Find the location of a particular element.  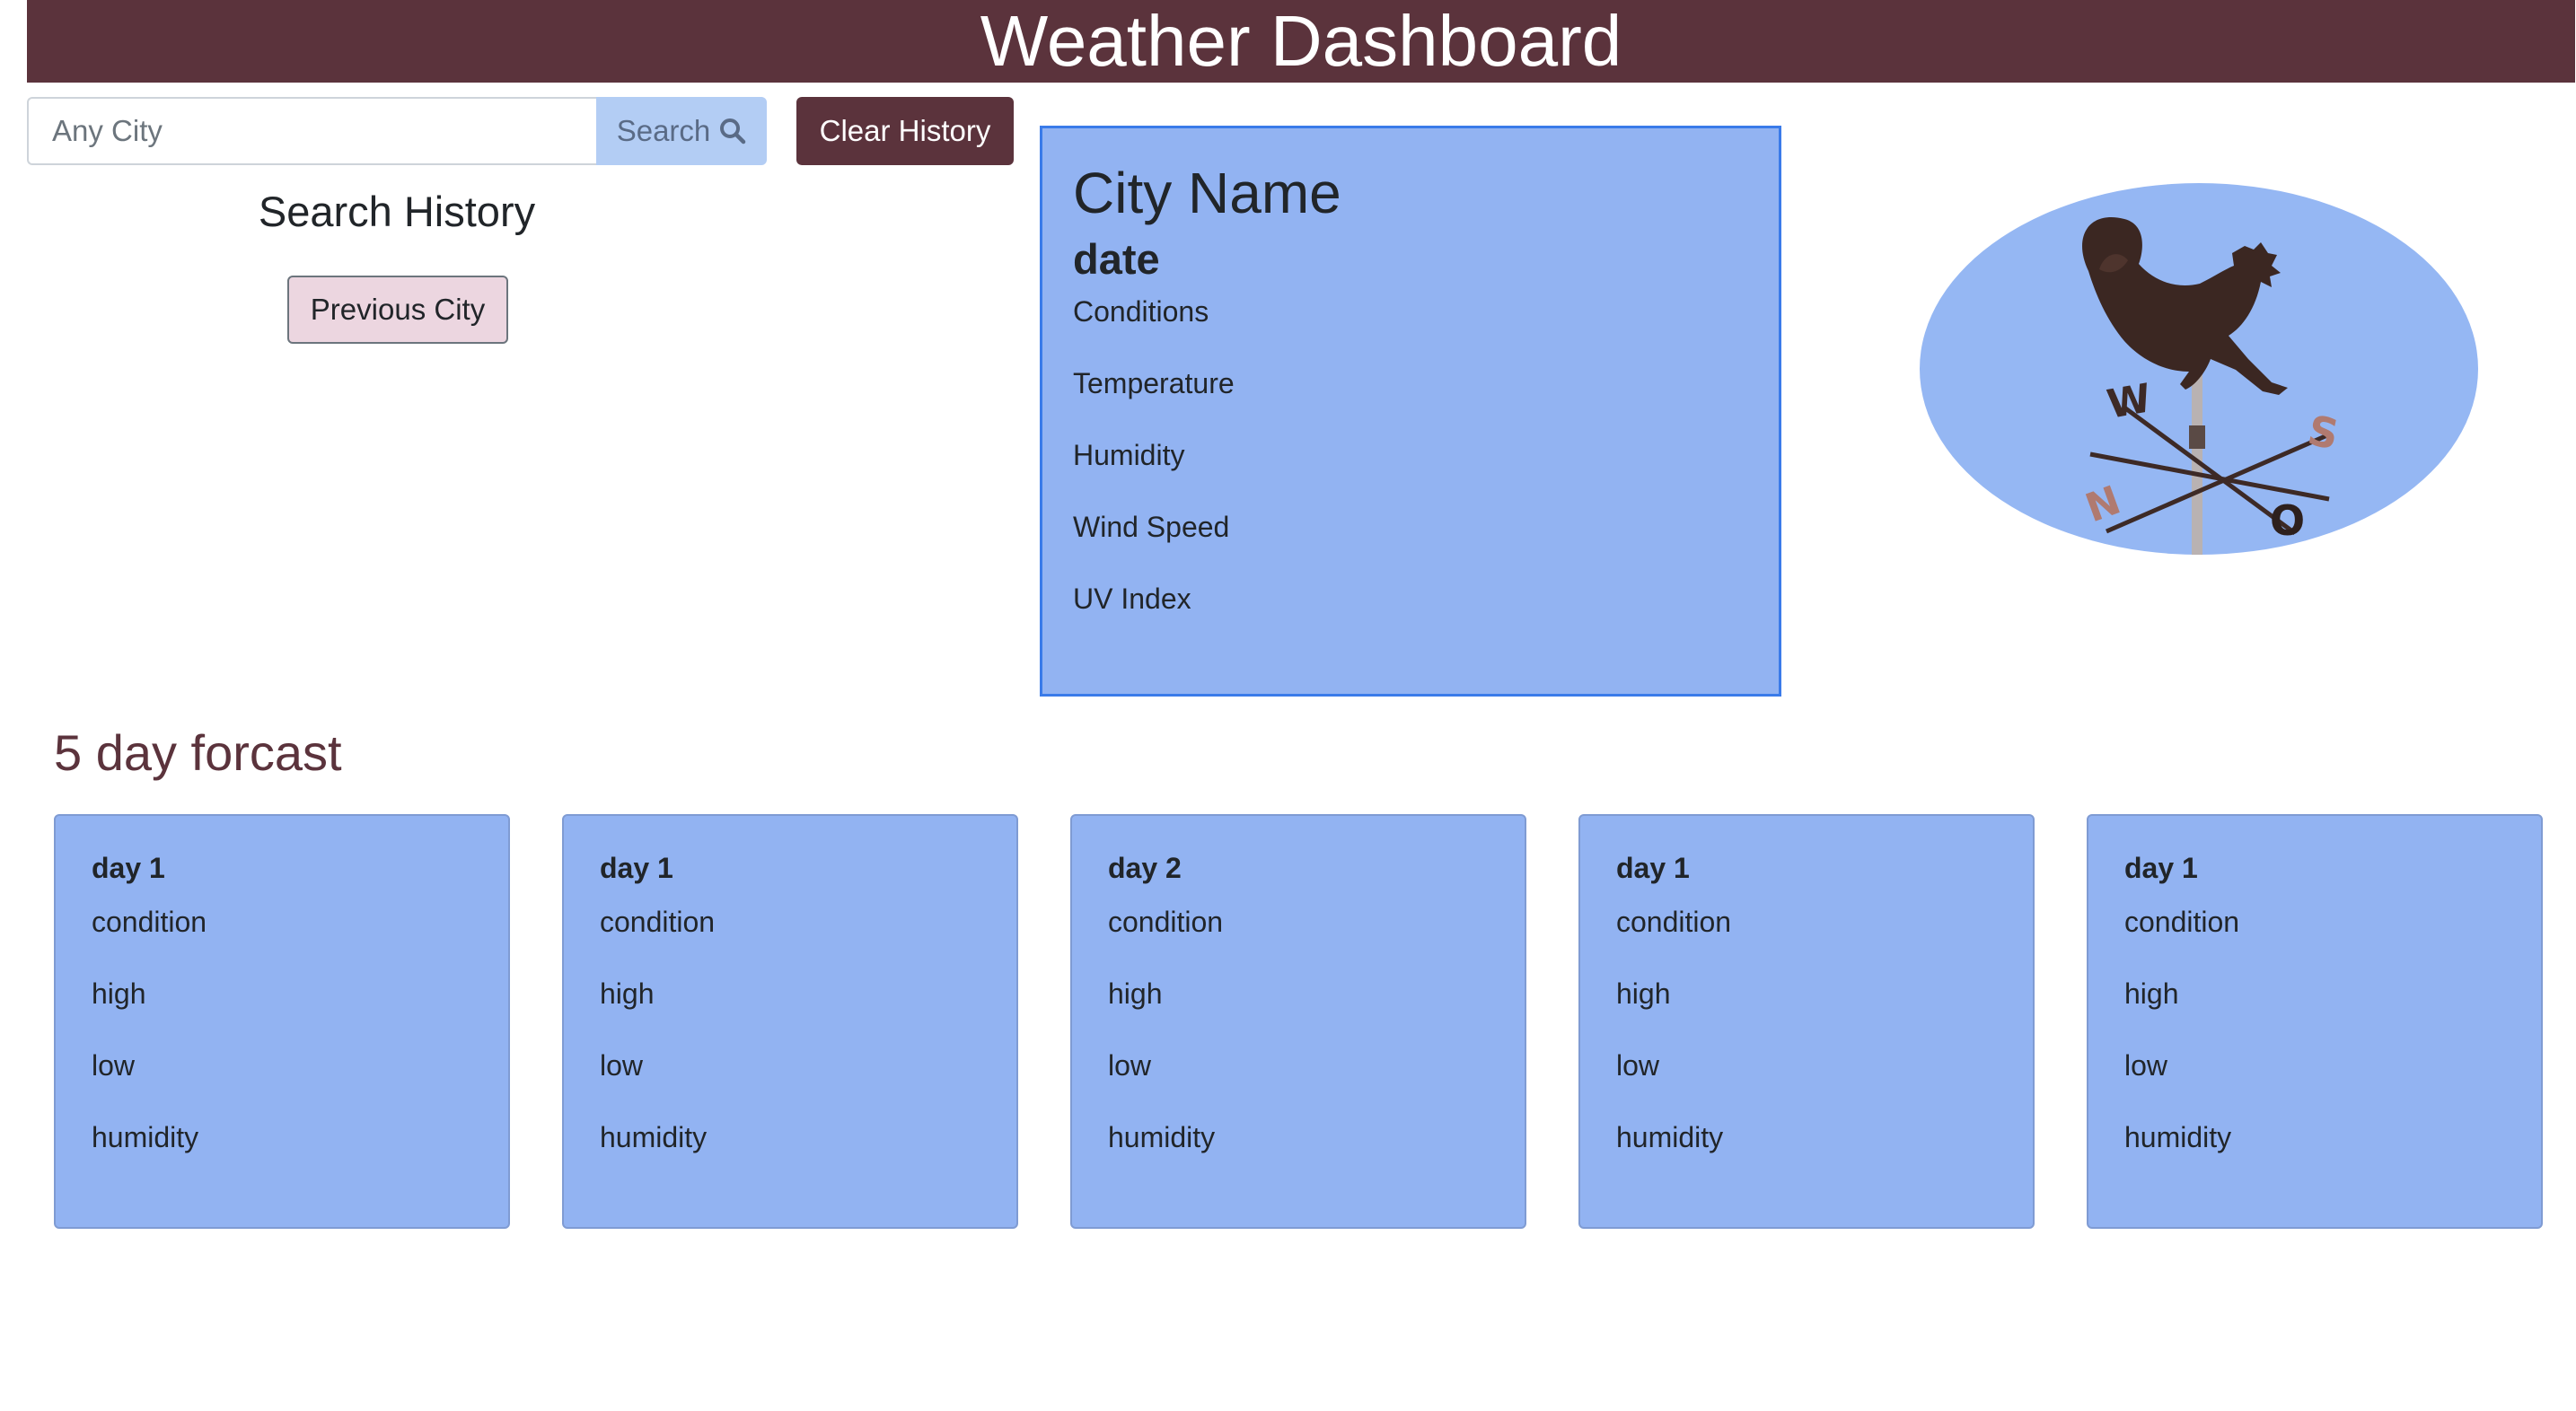

forecast-card-4: day 1 condition high low humidity is located at coordinates (1806, 1021).